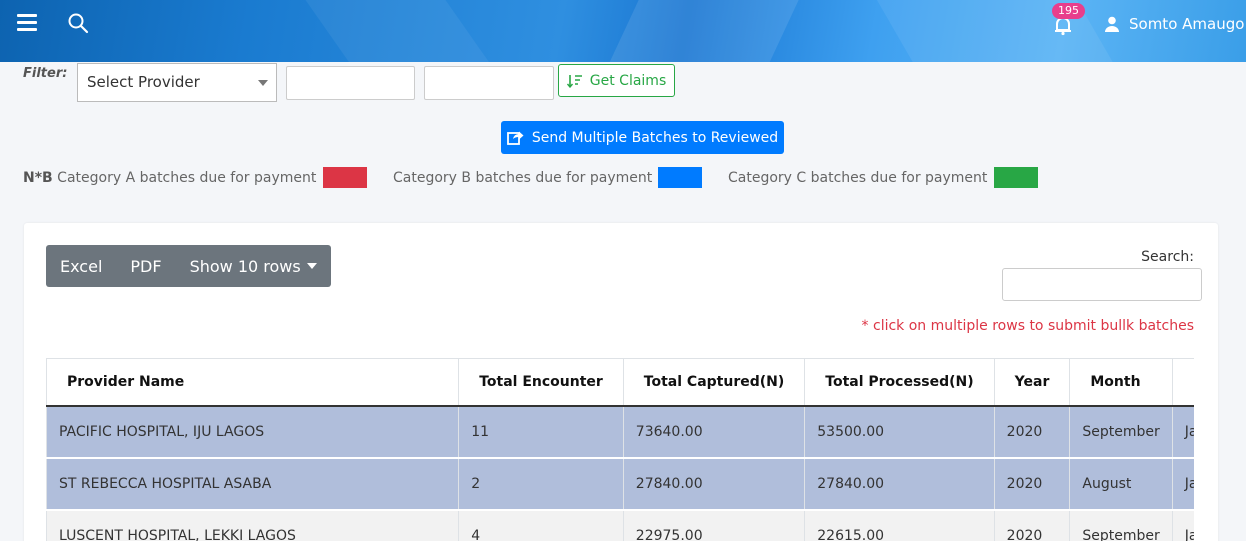 Image resolution: width=1246 pixels, height=541 pixels. I want to click on category-b-swatch, so click(680, 177).